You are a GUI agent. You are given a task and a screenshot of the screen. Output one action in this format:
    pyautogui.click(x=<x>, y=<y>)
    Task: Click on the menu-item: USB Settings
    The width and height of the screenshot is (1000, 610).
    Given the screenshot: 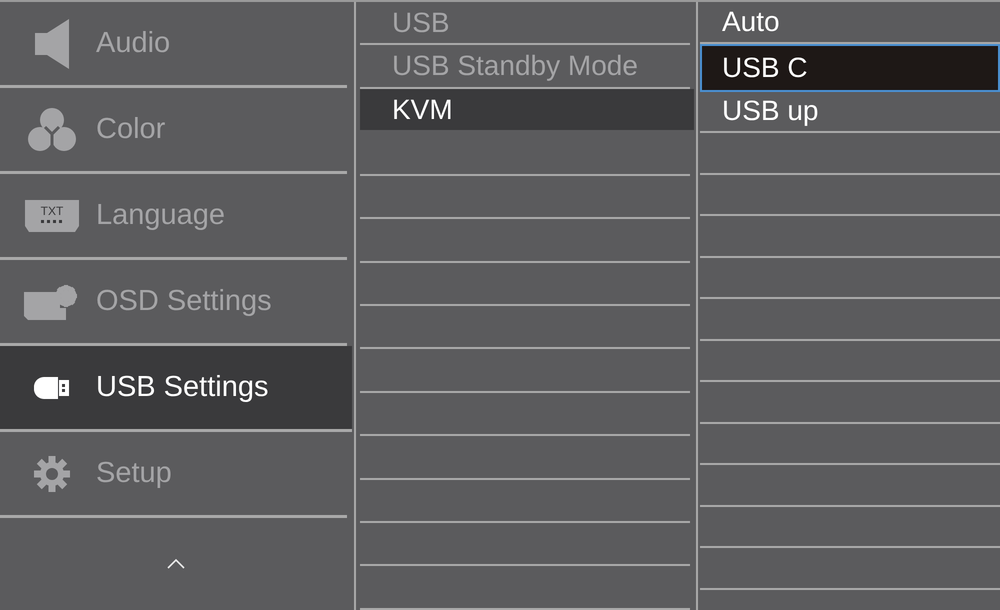 What is the action you would take?
    pyautogui.click(x=176, y=389)
    